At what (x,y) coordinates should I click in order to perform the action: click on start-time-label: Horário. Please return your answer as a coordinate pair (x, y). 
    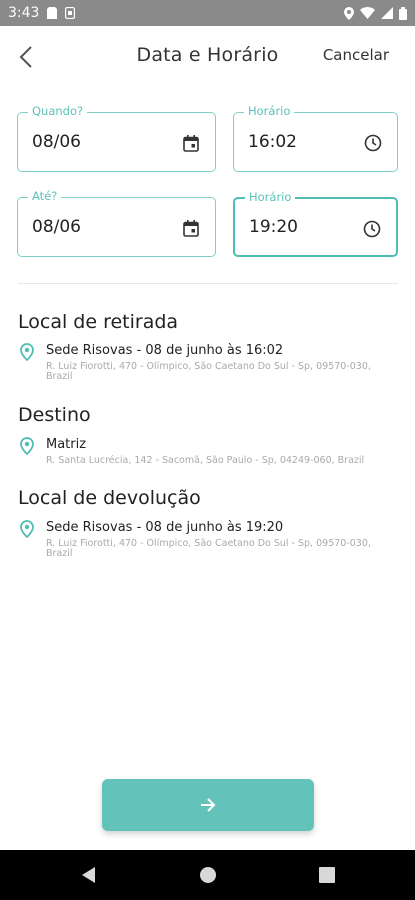
    Looking at the image, I should click on (269, 111).